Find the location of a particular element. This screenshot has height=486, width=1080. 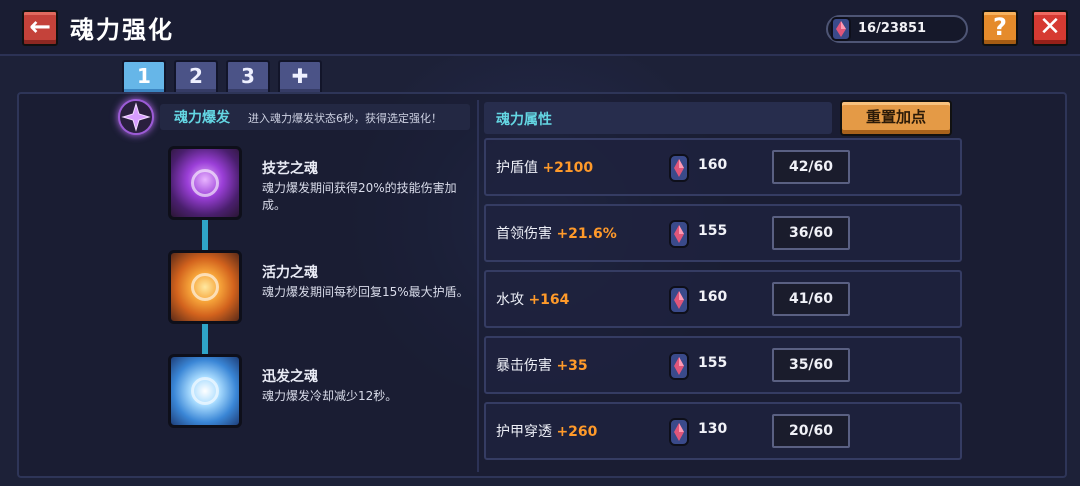

soul-name: 迅发之魂 is located at coordinates (290, 377).